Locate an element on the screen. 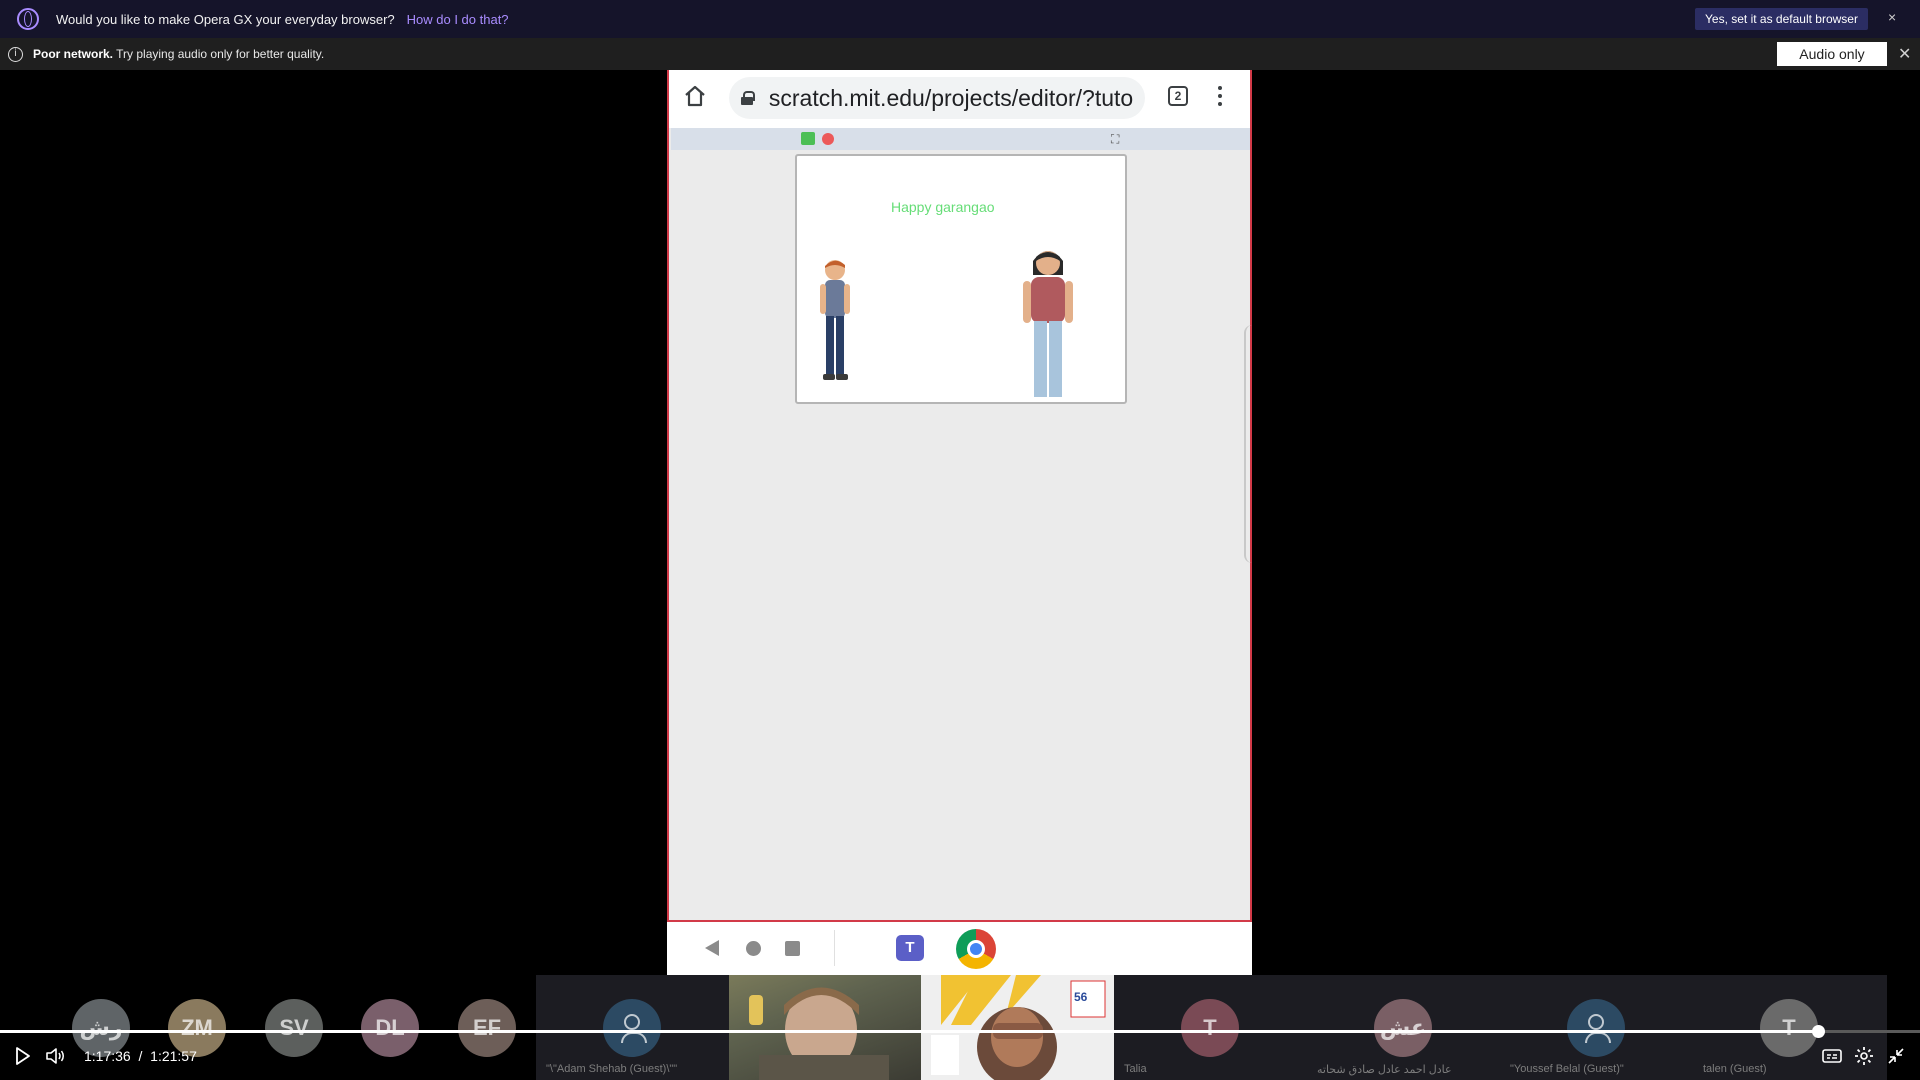 This screenshot has width=1920, height=1080. avatar-initials: SV is located at coordinates (294, 1027).